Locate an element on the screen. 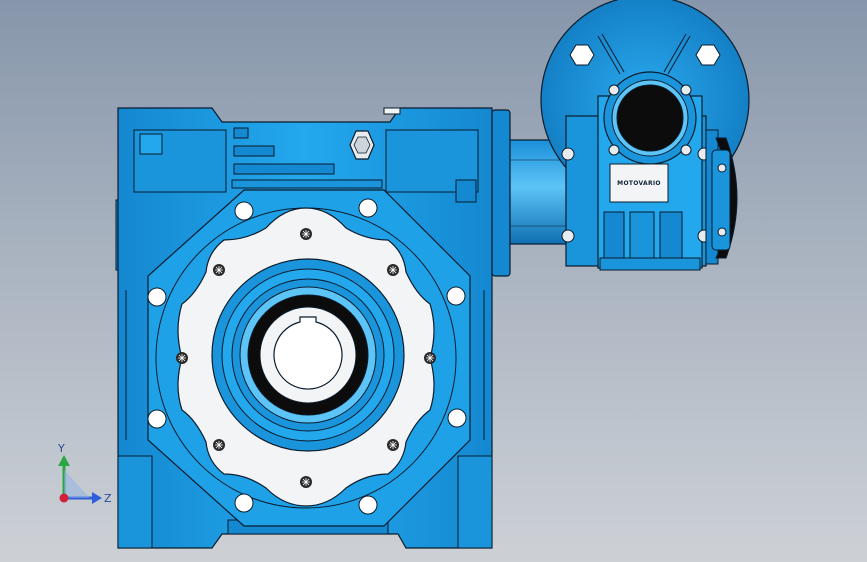  input-gearbox: MOTOVARIO is located at coordinates (645, 135).